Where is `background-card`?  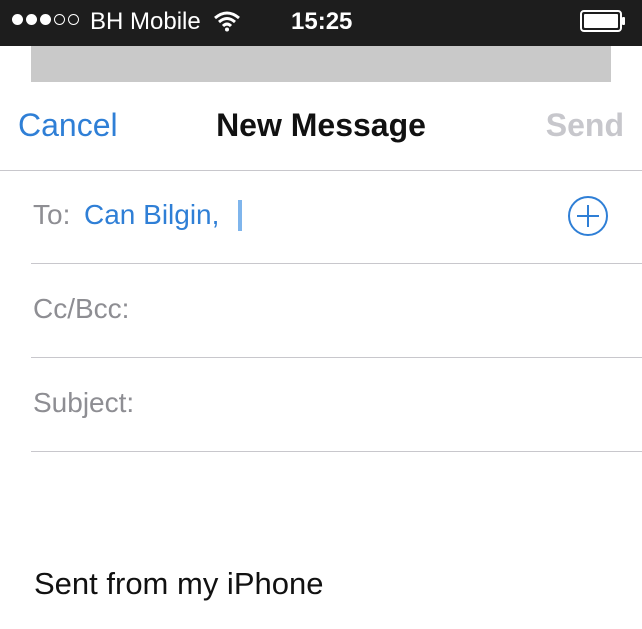
background-card is located at coordinates (321, 66).